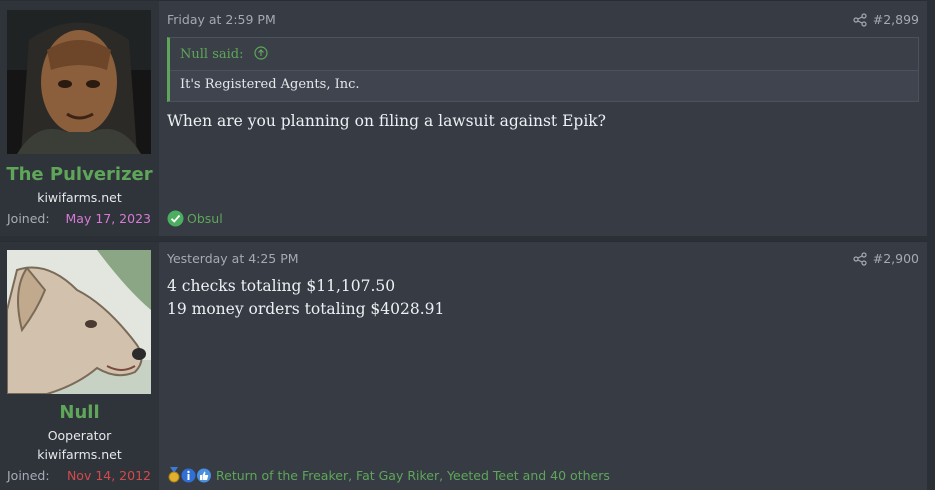 This screenshot has height=490, width=935. I want to click on message-line: 4 checks totaling $11,107.50, so click(281, 286).